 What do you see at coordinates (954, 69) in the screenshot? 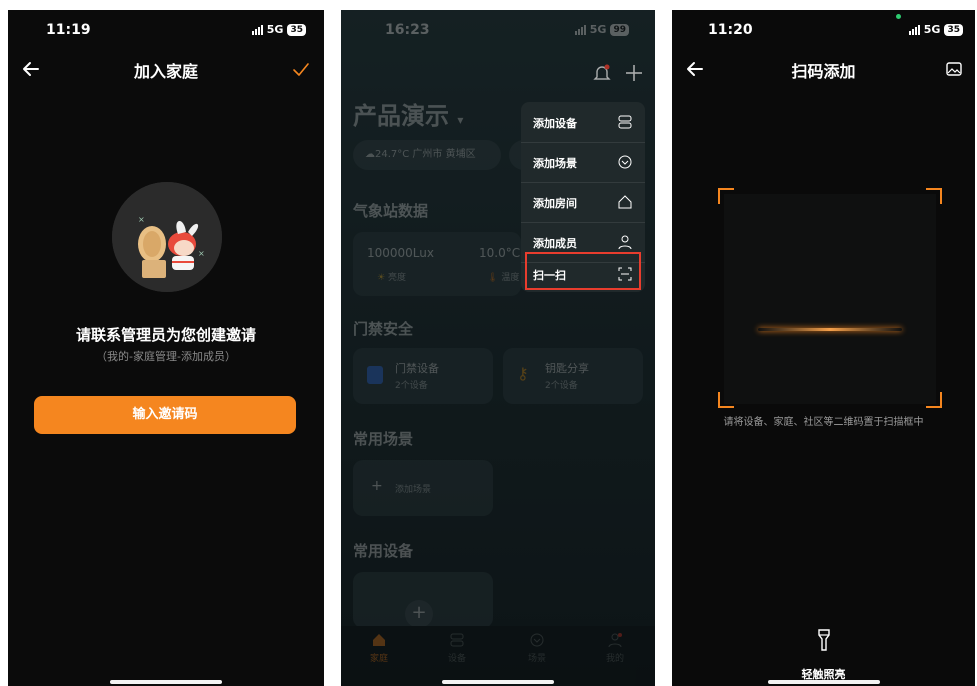
I see `gallery-image-icon` at bounding box center [954, 69].